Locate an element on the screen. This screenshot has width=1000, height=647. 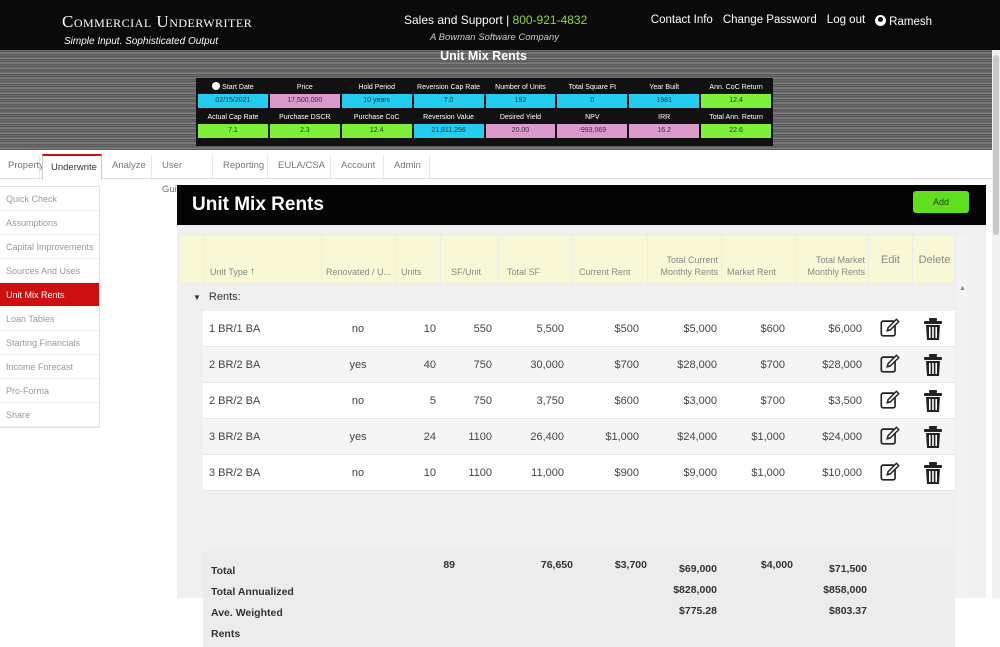
tab-analyze: Analyze is located at coordinates (128, 167).